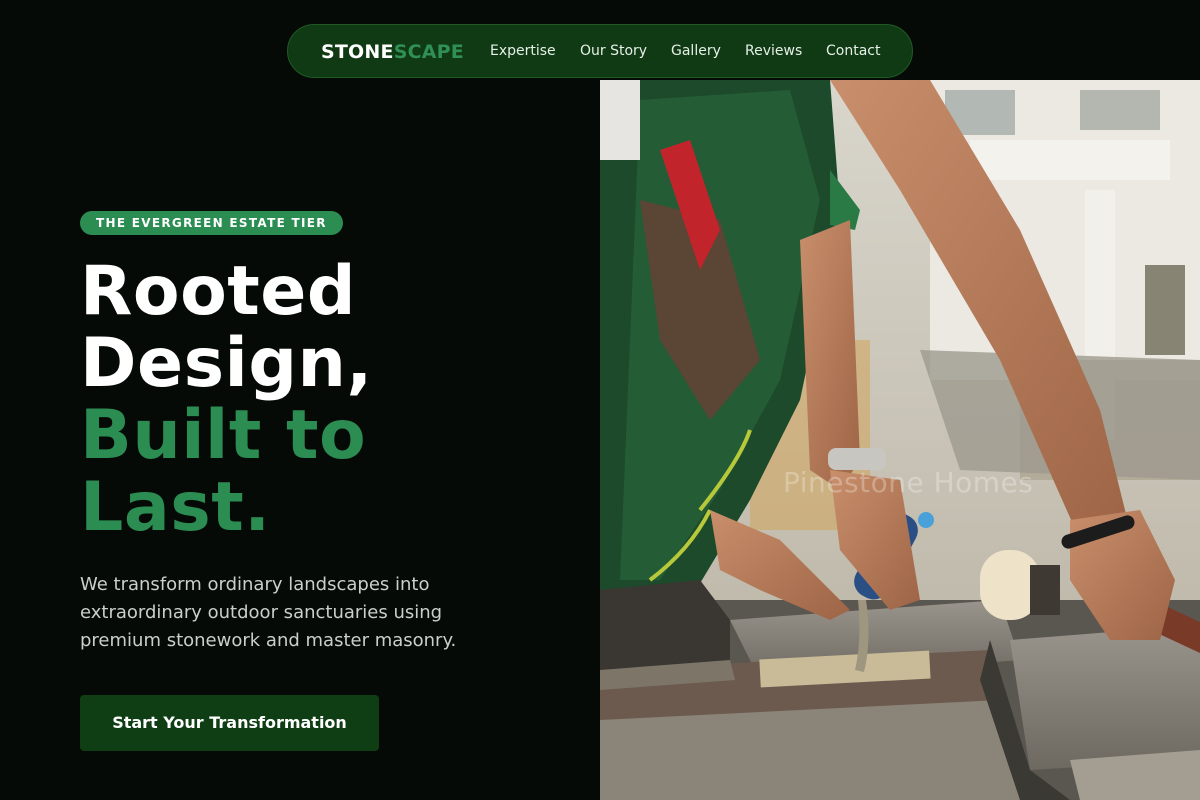  I want to click on headline-line-1: Rooted, so click(218, 291).